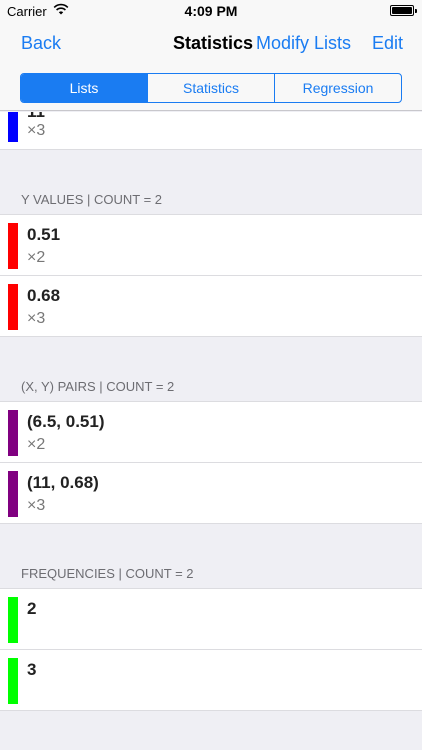 The image size is (422, 750). Describe the element at coordinates (337, 88) in the screenshot. I see `segment-regression: Regression` at that location.